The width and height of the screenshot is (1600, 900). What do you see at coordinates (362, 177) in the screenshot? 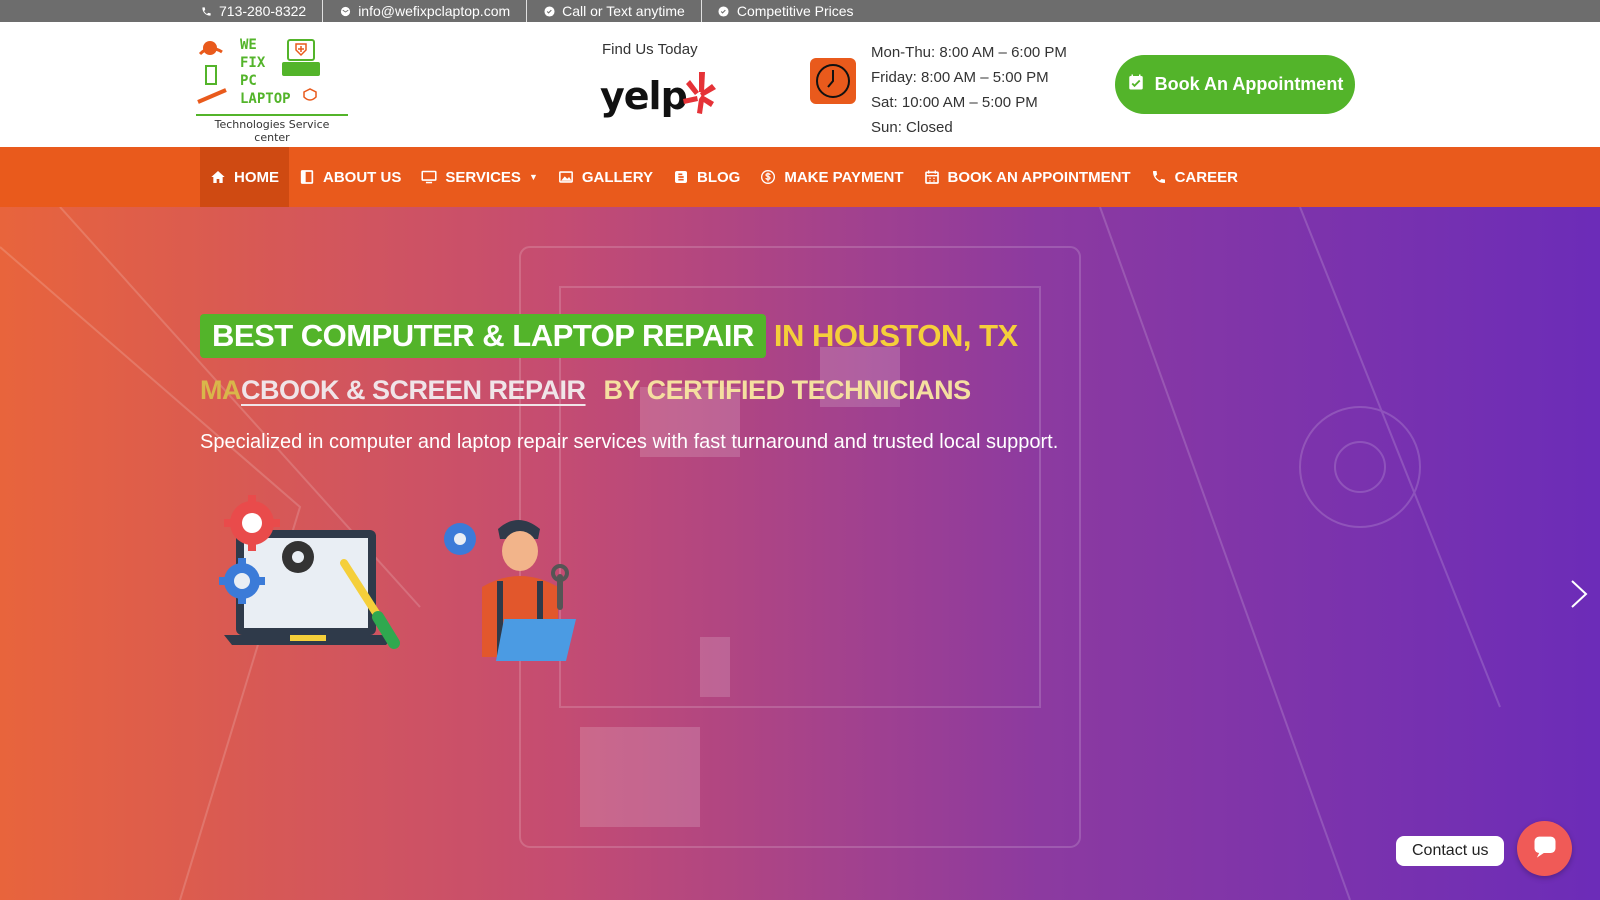
I see `nav-label: ABOUT US` at bounding box center [362, 177].